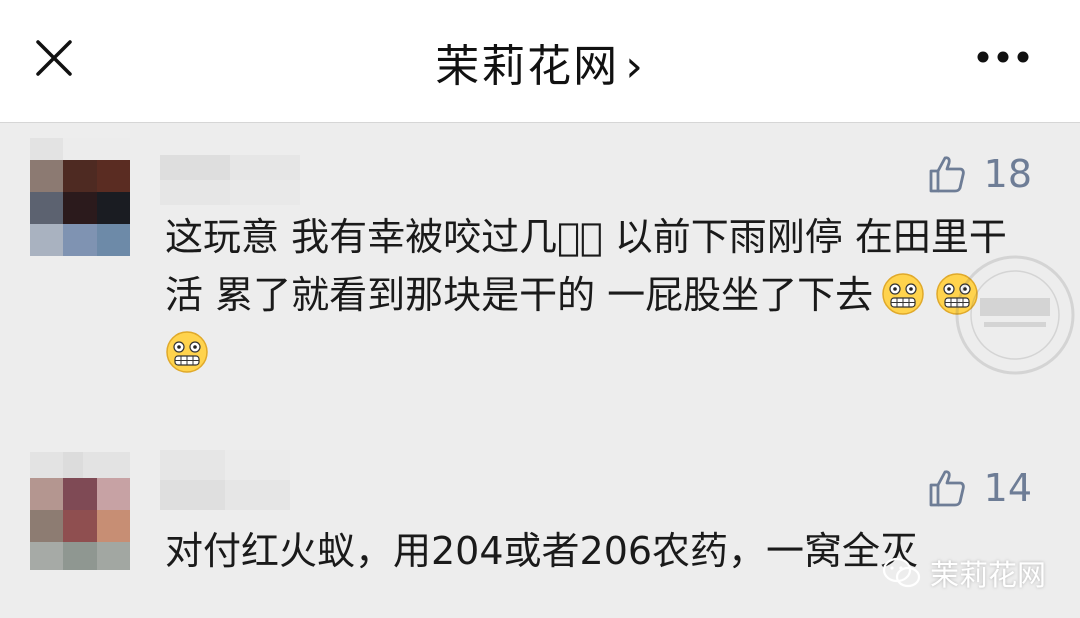  I want to click on account-name: 茉莉花网, so click(527, 66).